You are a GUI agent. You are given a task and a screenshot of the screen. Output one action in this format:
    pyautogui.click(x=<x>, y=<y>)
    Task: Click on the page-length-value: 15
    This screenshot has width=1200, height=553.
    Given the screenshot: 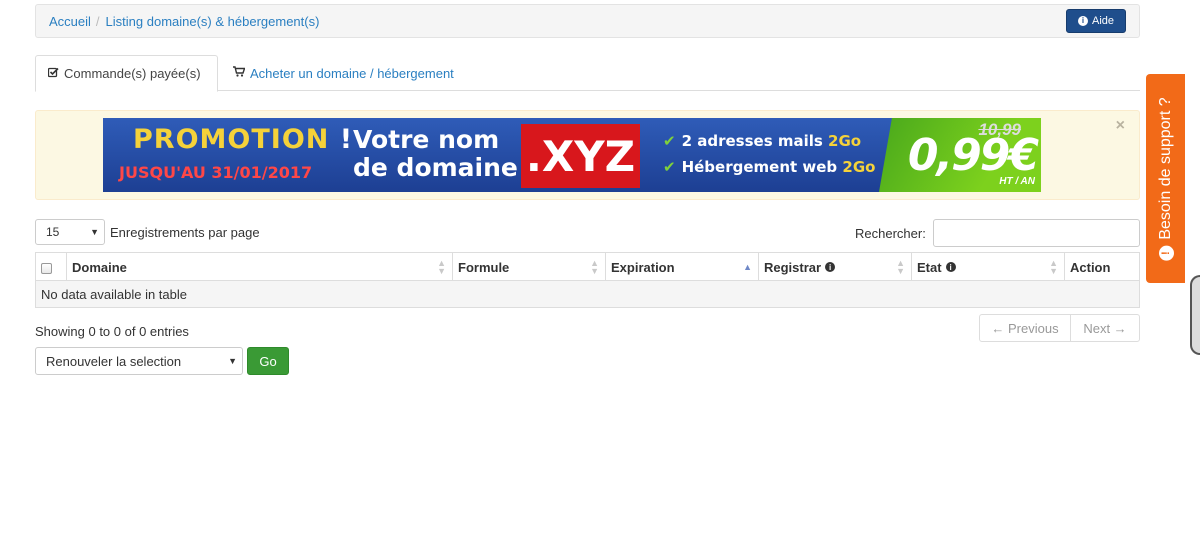 What is the action you would take?
    pyautogui.click(x=53, y=232)
    